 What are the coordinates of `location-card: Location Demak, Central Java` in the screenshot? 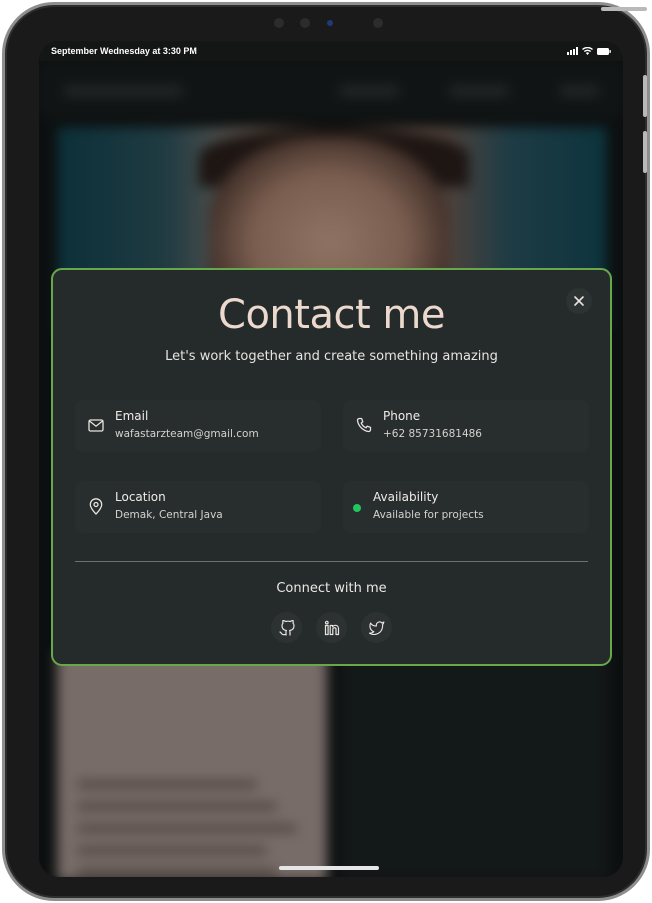 It's located at (198, 507).